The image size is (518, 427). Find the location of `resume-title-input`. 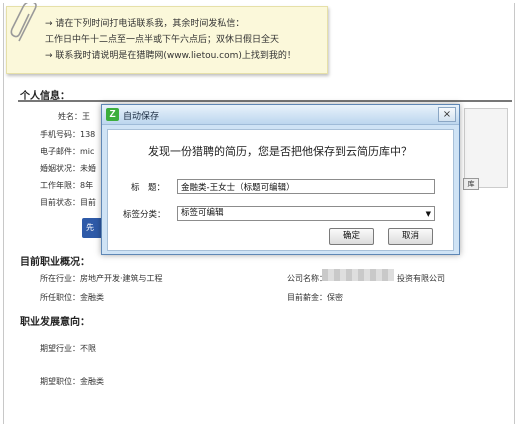

resume-title-input is located at coordinates (306, 186).